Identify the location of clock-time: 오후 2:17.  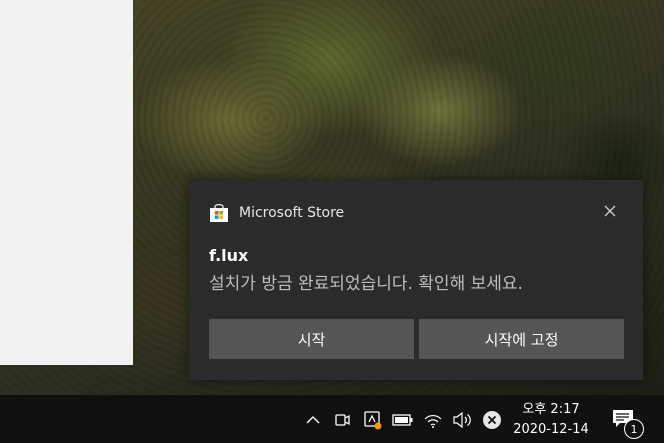
(551, 409).